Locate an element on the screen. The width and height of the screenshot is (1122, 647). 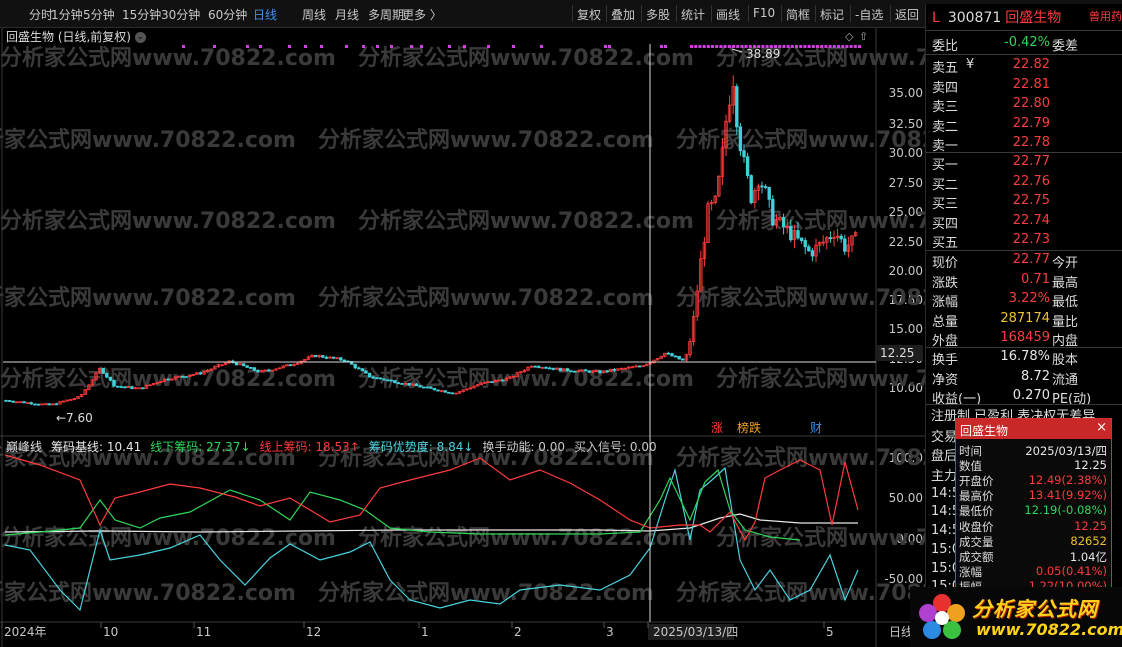
panel-side-label: 交易 is located at coordinates (944, 435).